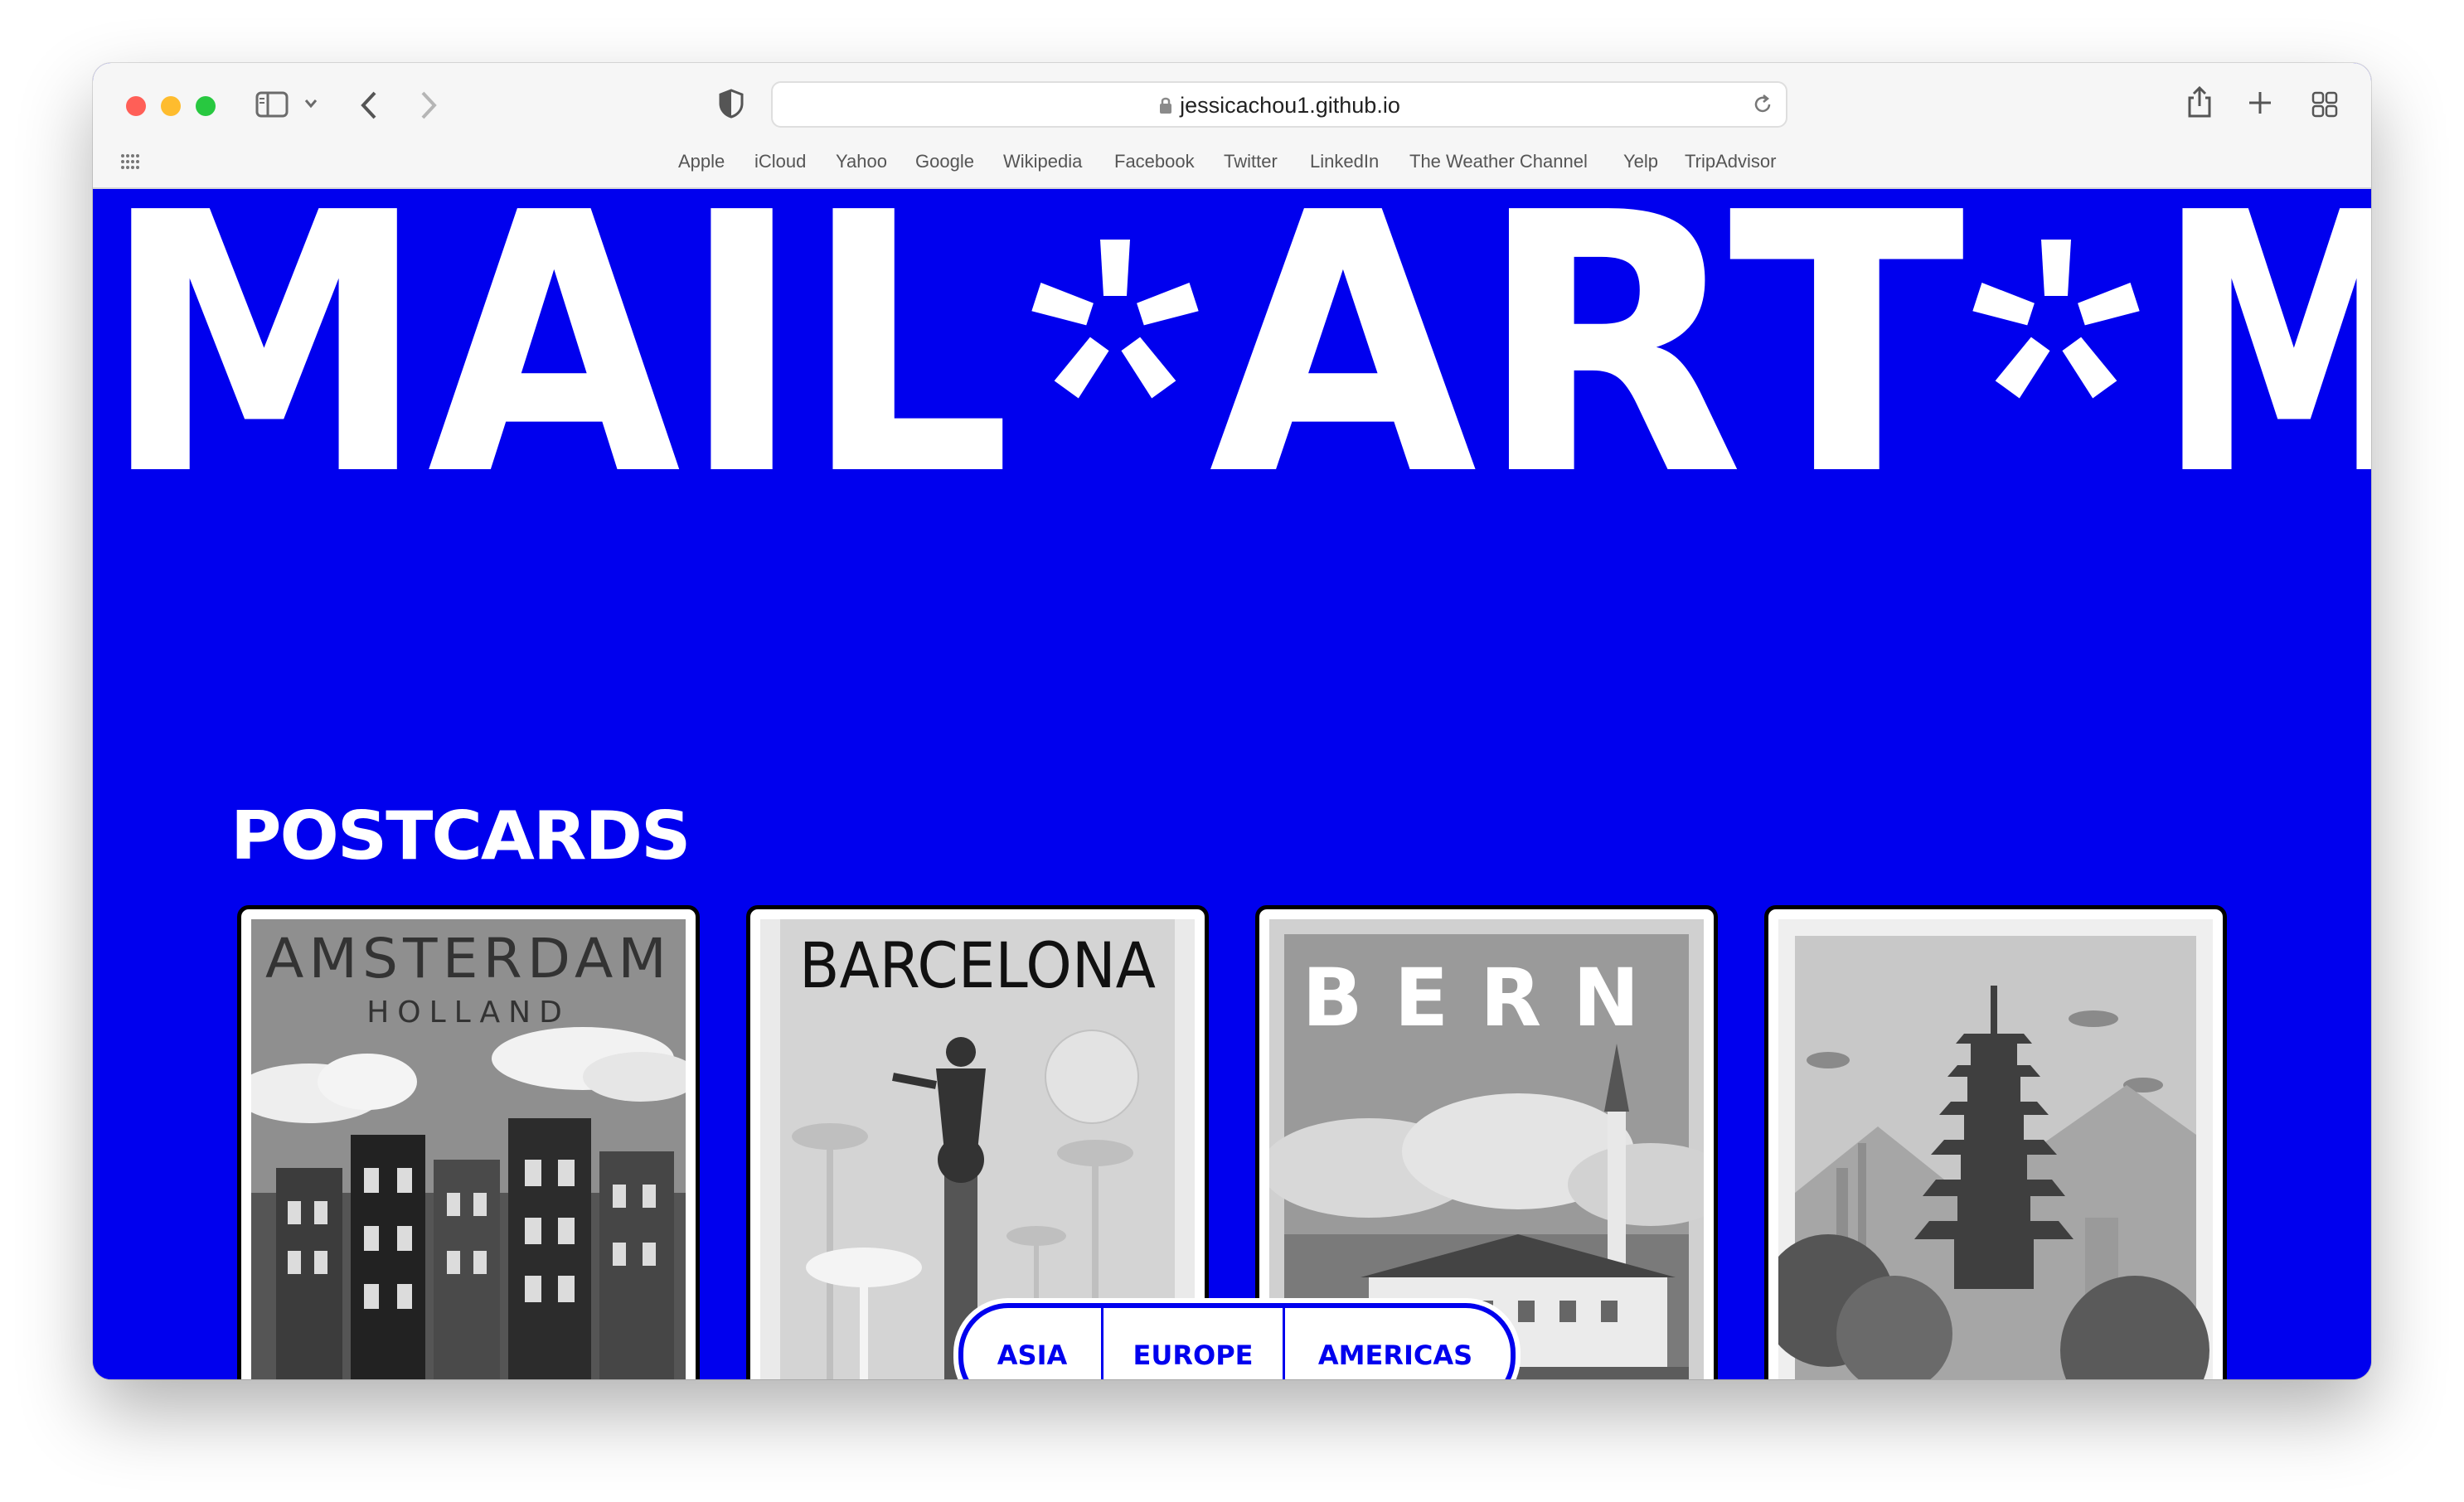  I want to click on sidebar-toggle-icon, so click(272, 106).